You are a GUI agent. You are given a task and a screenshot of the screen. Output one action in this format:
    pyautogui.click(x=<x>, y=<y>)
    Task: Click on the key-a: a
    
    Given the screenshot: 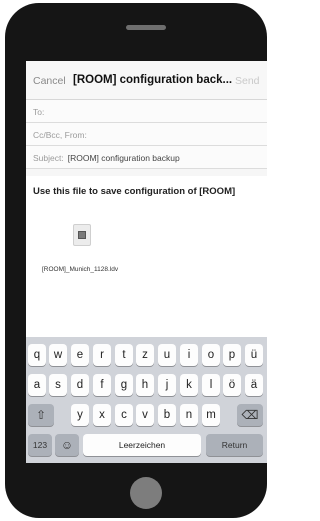 What is the action you would take?
    pyautogui.click(x=37, y=385)
    